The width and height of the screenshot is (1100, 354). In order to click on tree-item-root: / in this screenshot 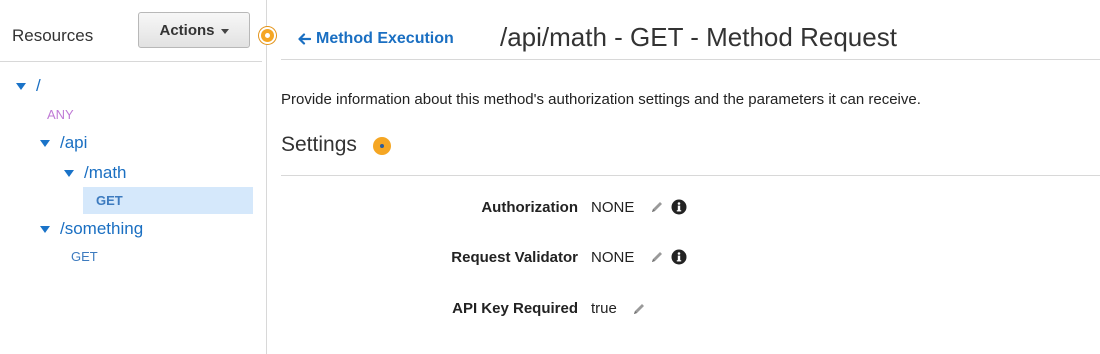, I will do `click(28, 86)`.